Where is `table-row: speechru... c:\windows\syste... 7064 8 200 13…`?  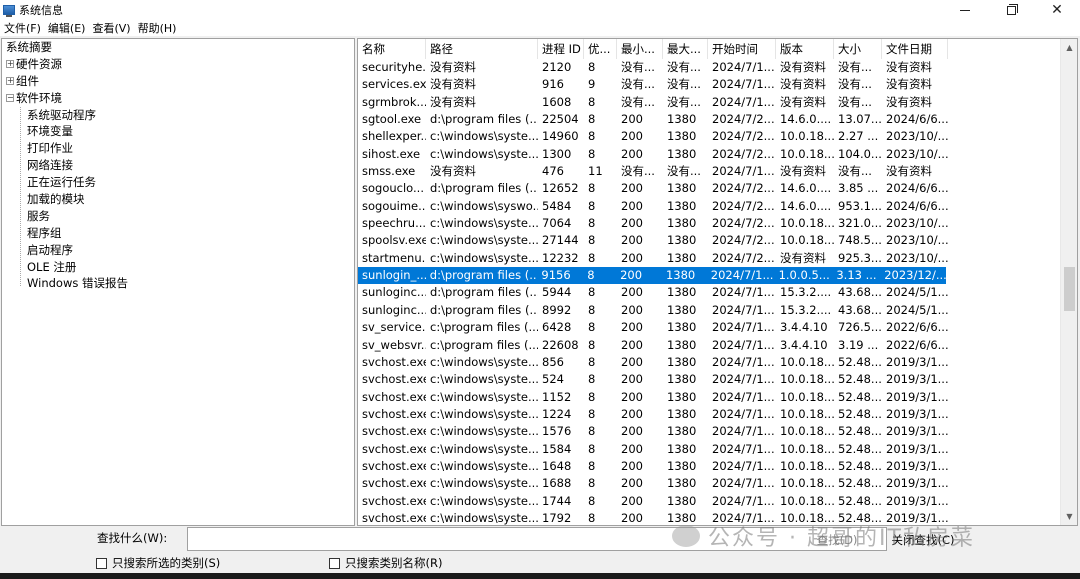
table-row: speechru... c:\windows\syste... 7064 8 200 13… is located at coordinates (710, 223).